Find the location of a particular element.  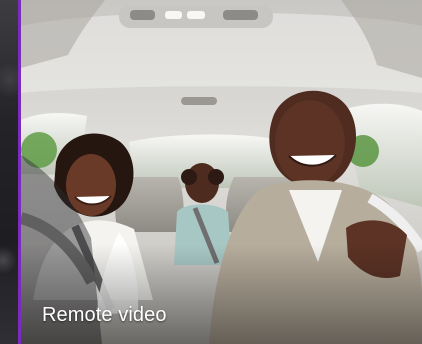

rear-dome-light is located at coordinates (199, 101).